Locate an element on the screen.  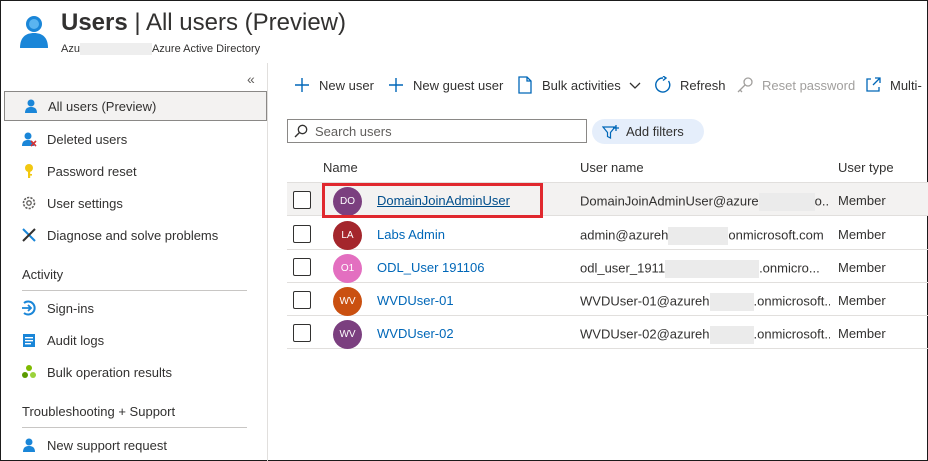
audit-log-icon is located at coordinates (29, 340).